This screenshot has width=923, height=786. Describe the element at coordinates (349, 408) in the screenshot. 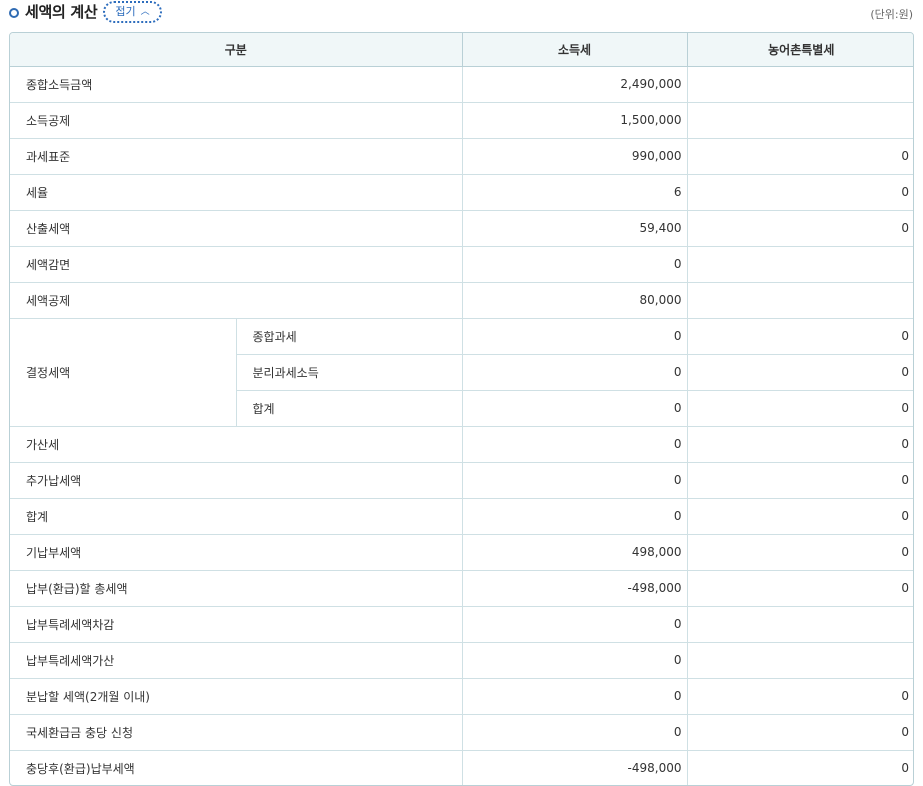

I see `sub-row-label: 합계` at that location.